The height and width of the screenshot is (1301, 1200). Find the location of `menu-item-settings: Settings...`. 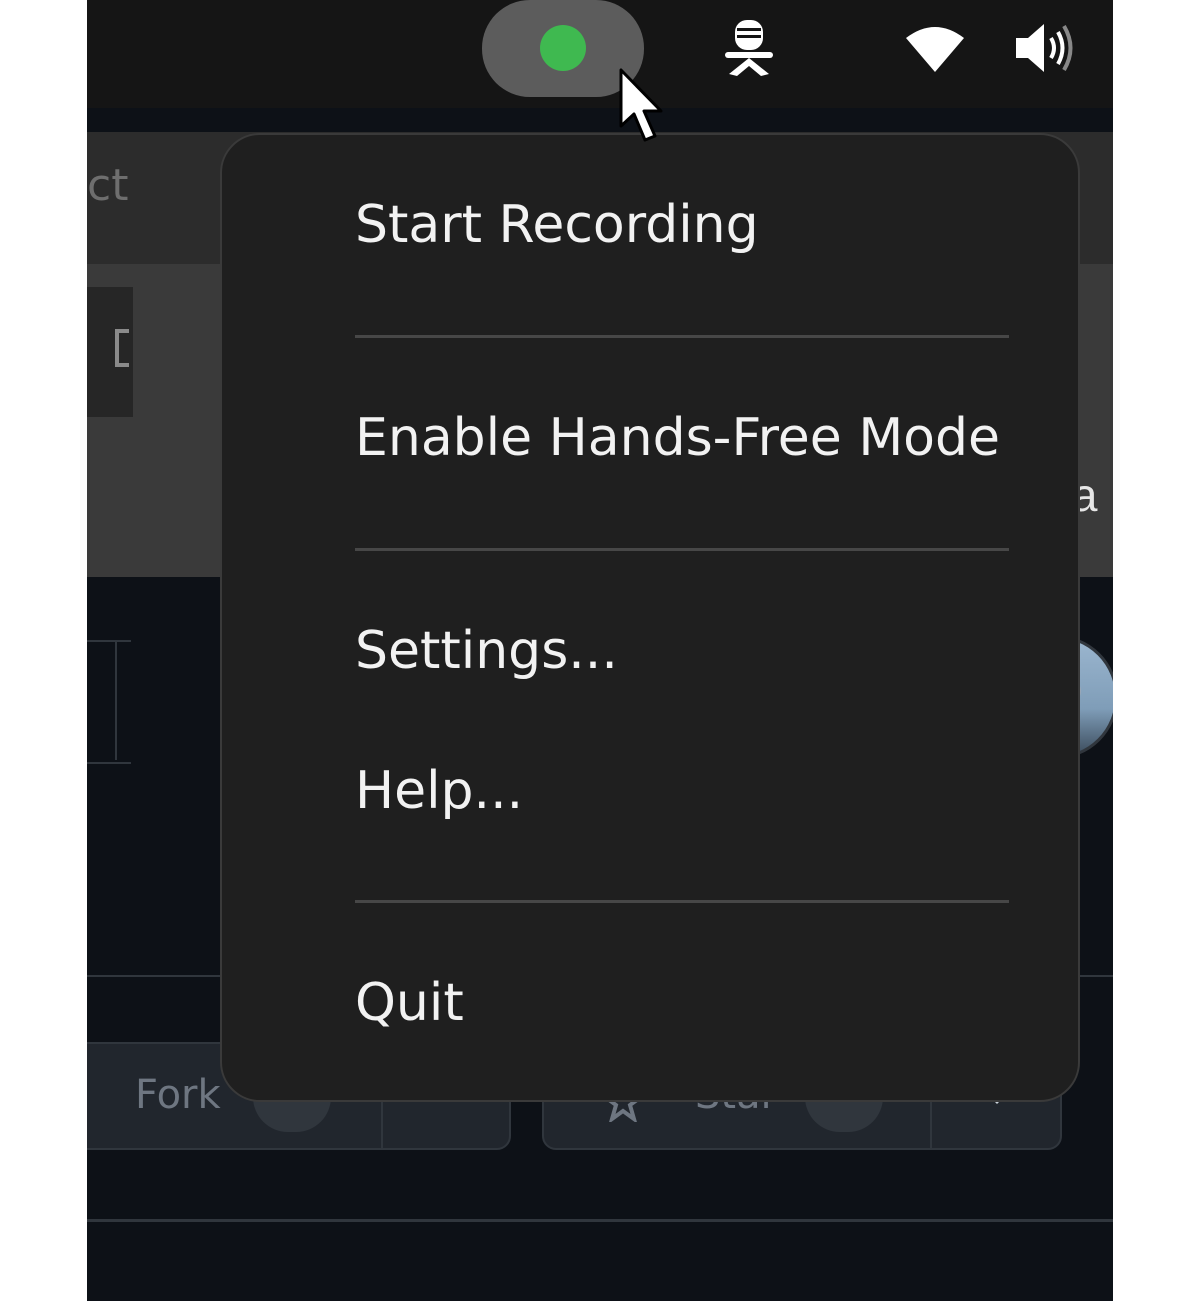

menu-item-settings: Settings... is located at coordinates (486, 651).